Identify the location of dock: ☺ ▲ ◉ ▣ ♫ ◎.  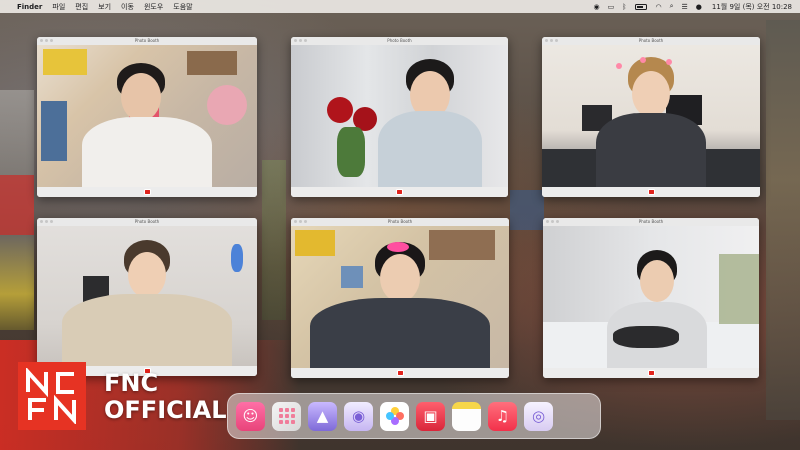
(414, 416).